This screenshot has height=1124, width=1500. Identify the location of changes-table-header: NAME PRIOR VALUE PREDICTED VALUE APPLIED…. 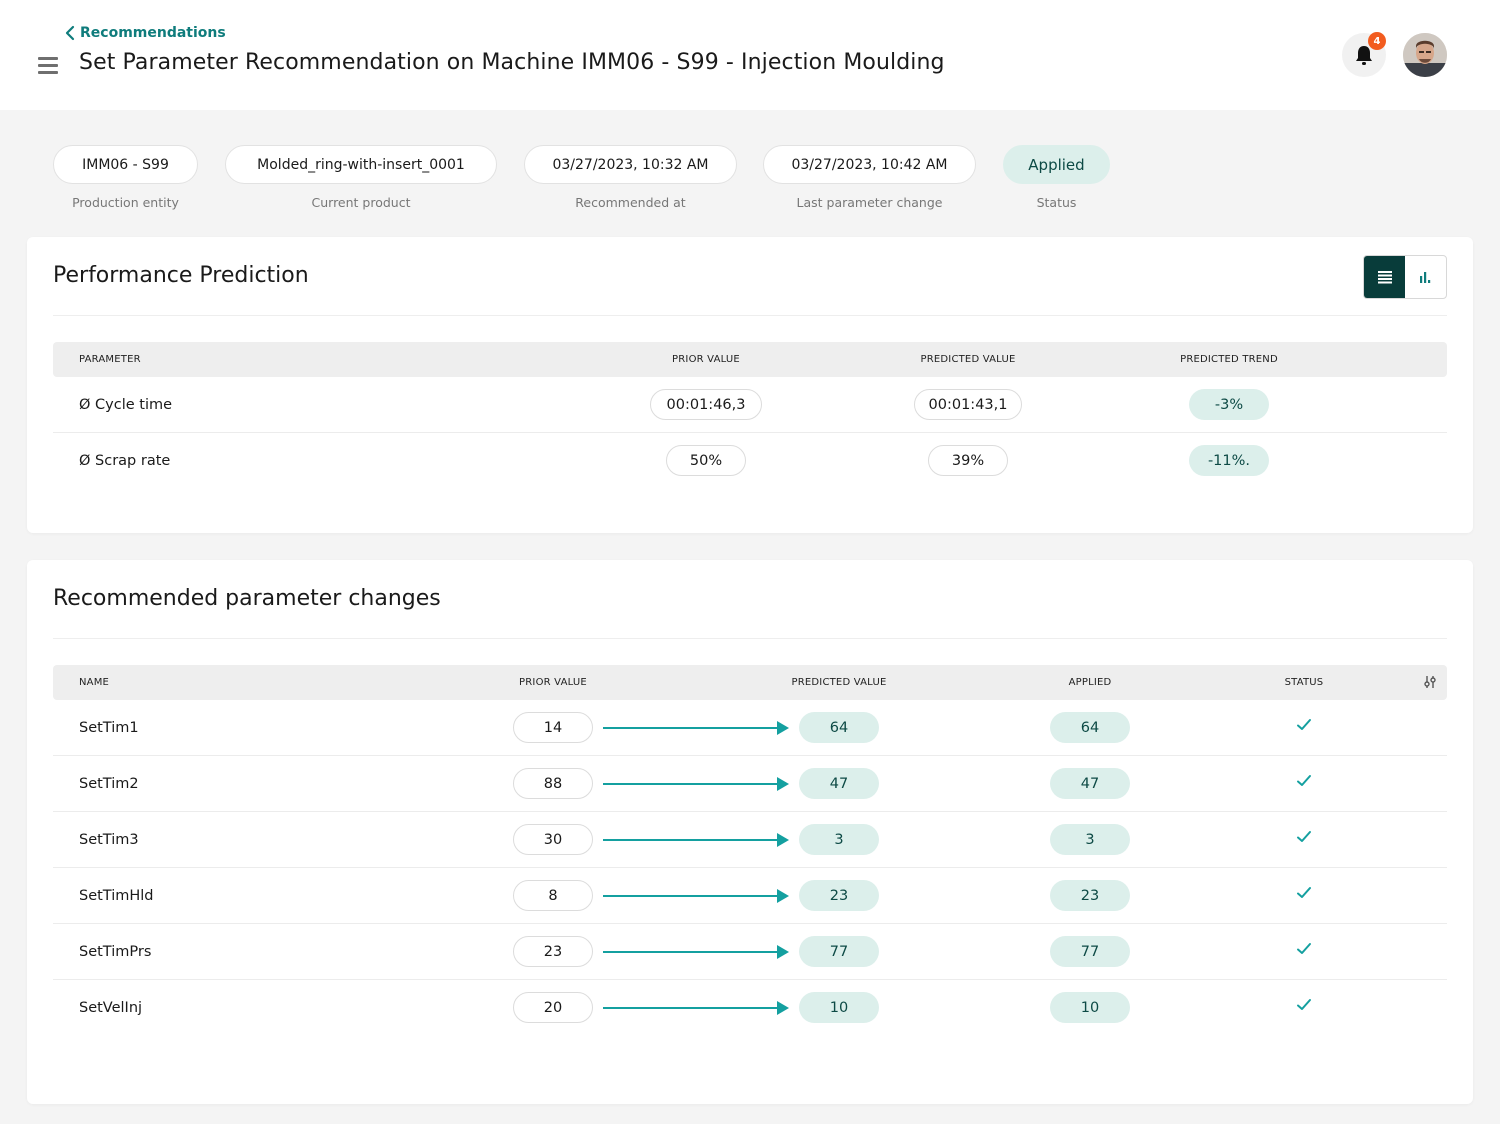
(750, 682).